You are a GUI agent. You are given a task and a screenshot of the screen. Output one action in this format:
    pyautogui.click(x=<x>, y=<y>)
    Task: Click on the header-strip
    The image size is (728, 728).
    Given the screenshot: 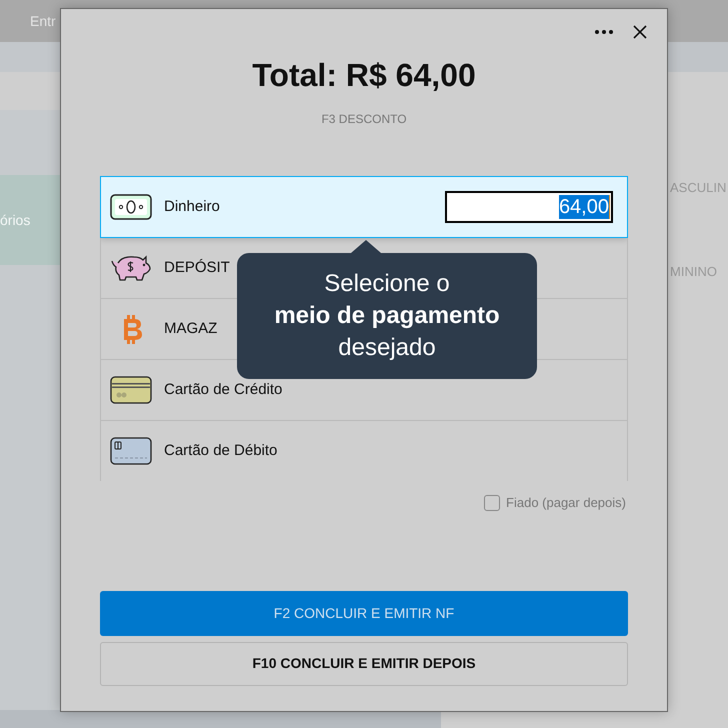 What is the action you would take?
    pyautogui.click(x=698, y=57)
    